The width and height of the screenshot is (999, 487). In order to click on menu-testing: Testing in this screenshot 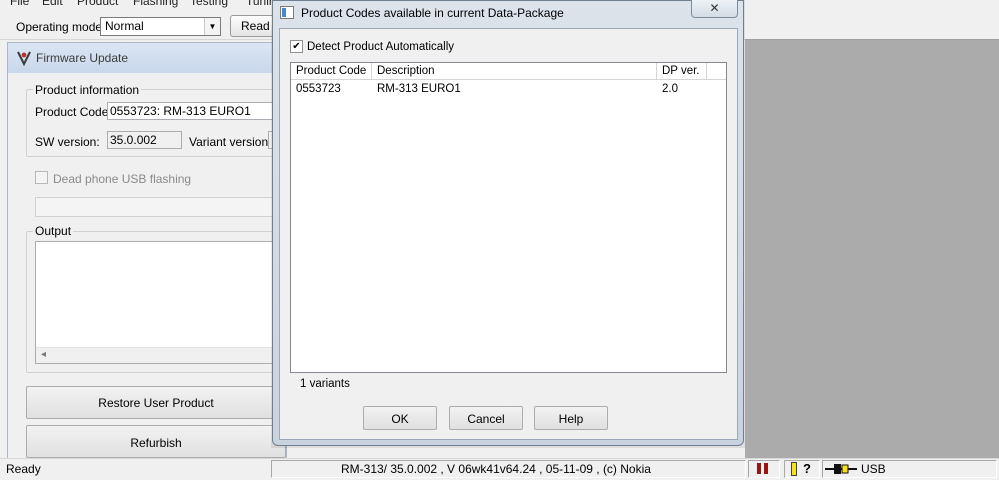, I will do `click(209, 4)`.